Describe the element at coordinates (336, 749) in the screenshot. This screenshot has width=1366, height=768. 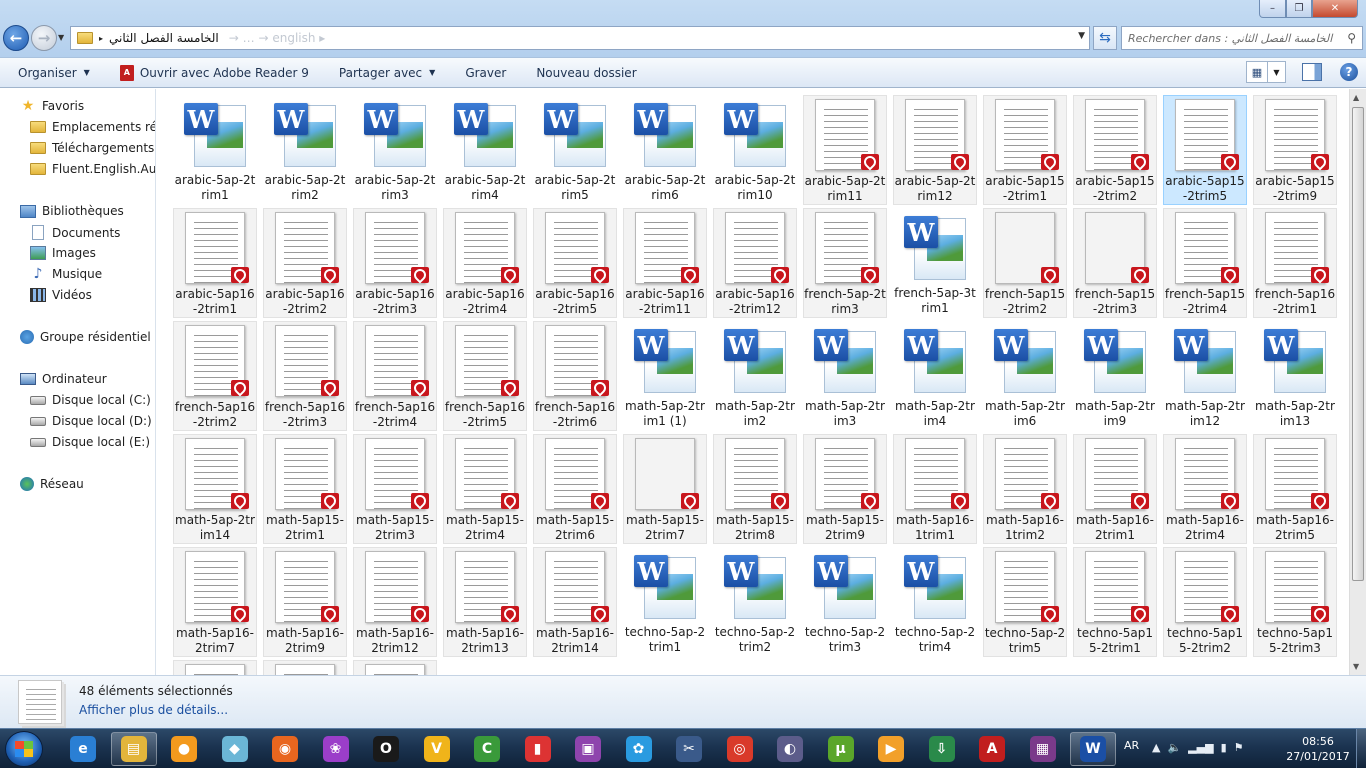
I see `taskbar-app-button: ❀` at that location.